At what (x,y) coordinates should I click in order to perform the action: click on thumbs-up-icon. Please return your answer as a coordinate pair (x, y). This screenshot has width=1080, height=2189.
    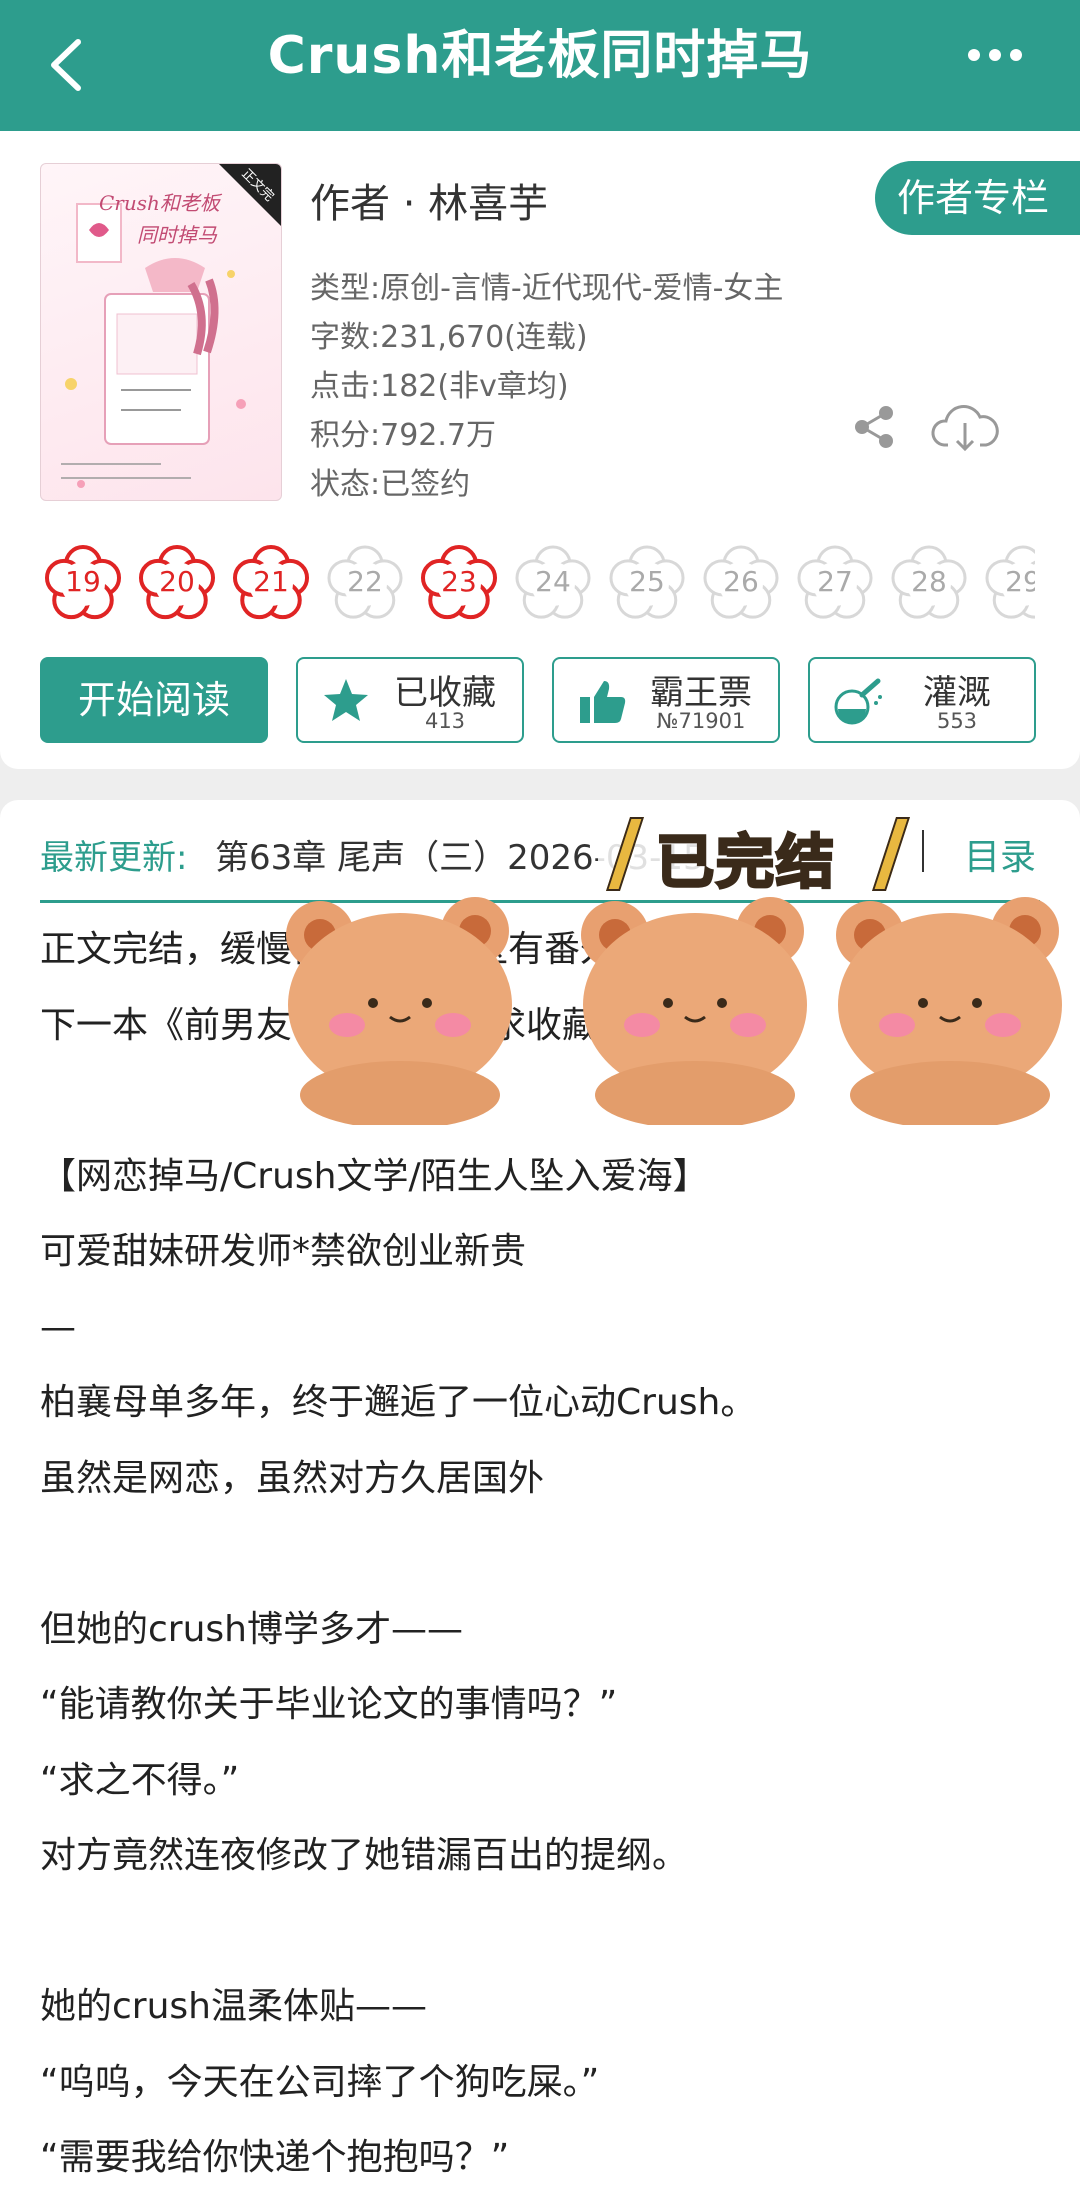
    Looking at the image, I should click on (603, 702).